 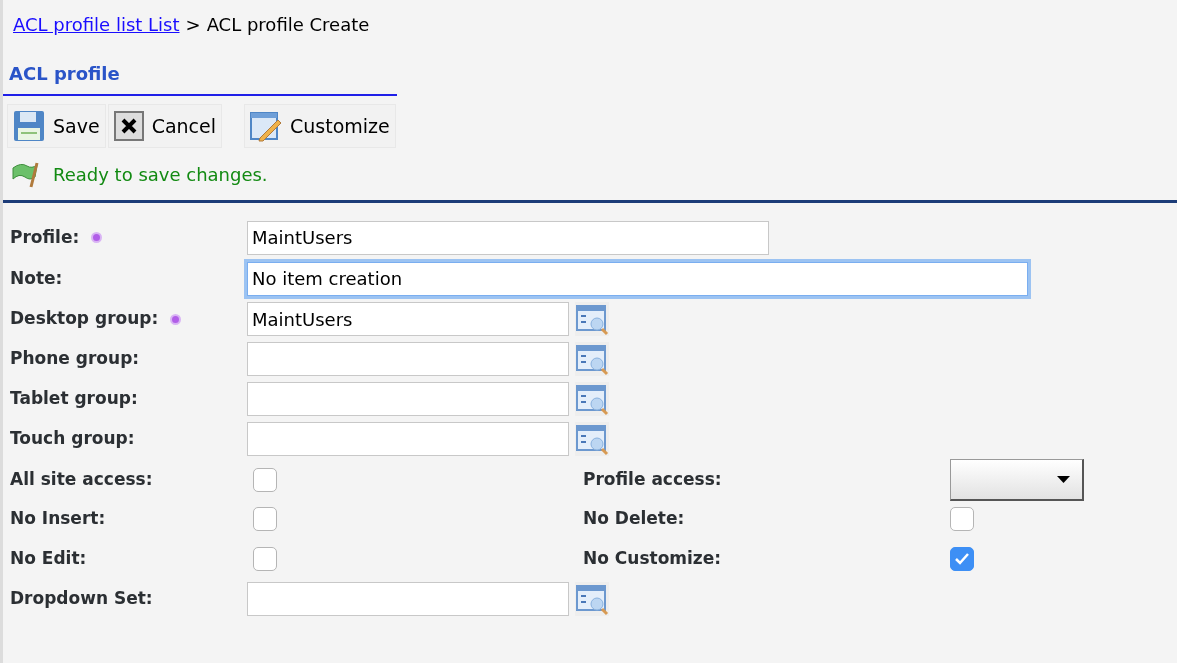 What do you see at coordinates (164, 126) in the screenshot?
I see `cancel-button: Cancel` at bounding box center [164, 126].